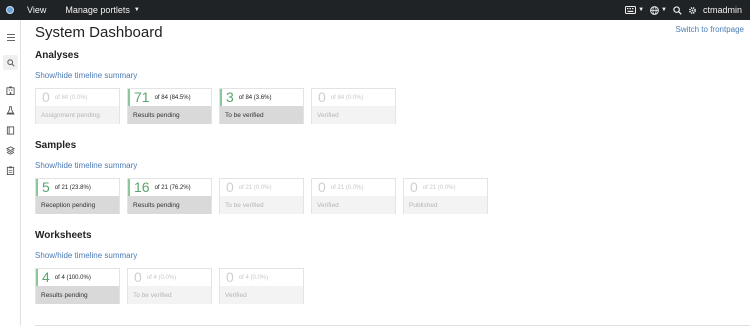 This screenshot has width=750, height=326. What do you see at coordinates (692, 10) in the screenshot?
I see `gear-icon` at bounding box center [692, 10].